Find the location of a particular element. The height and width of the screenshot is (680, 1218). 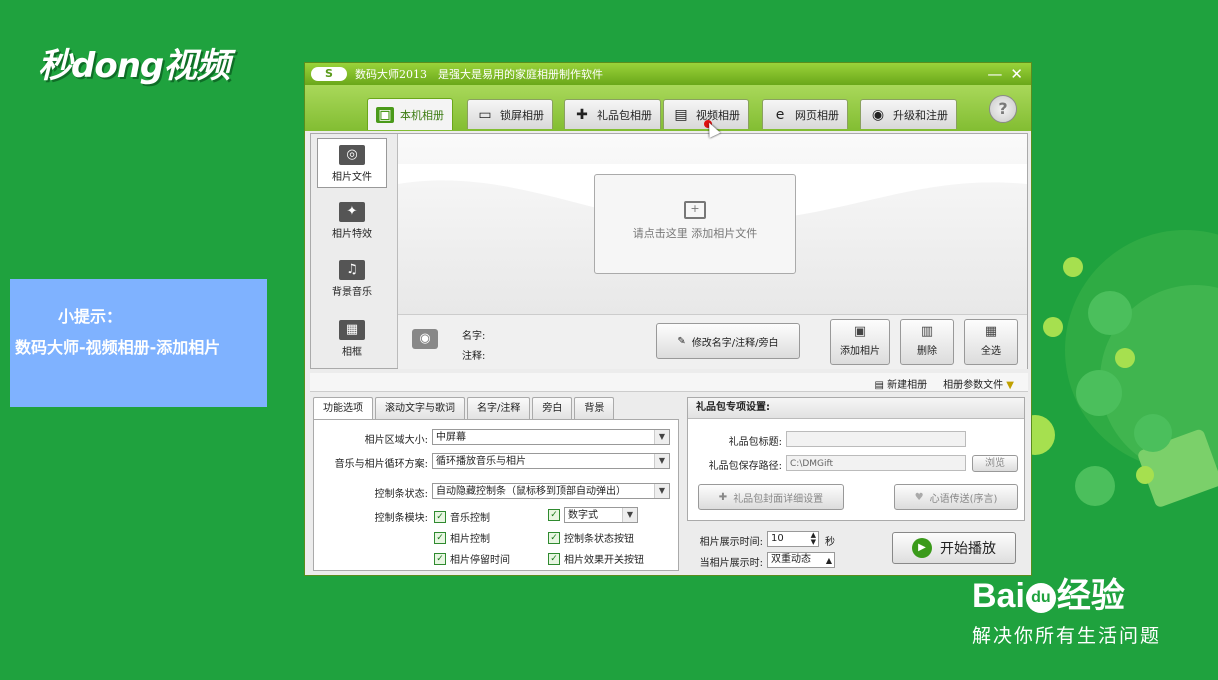

edit-name-note-button: ✎ 修改名字/注释/旁白 is located at coordinates (728, 341).